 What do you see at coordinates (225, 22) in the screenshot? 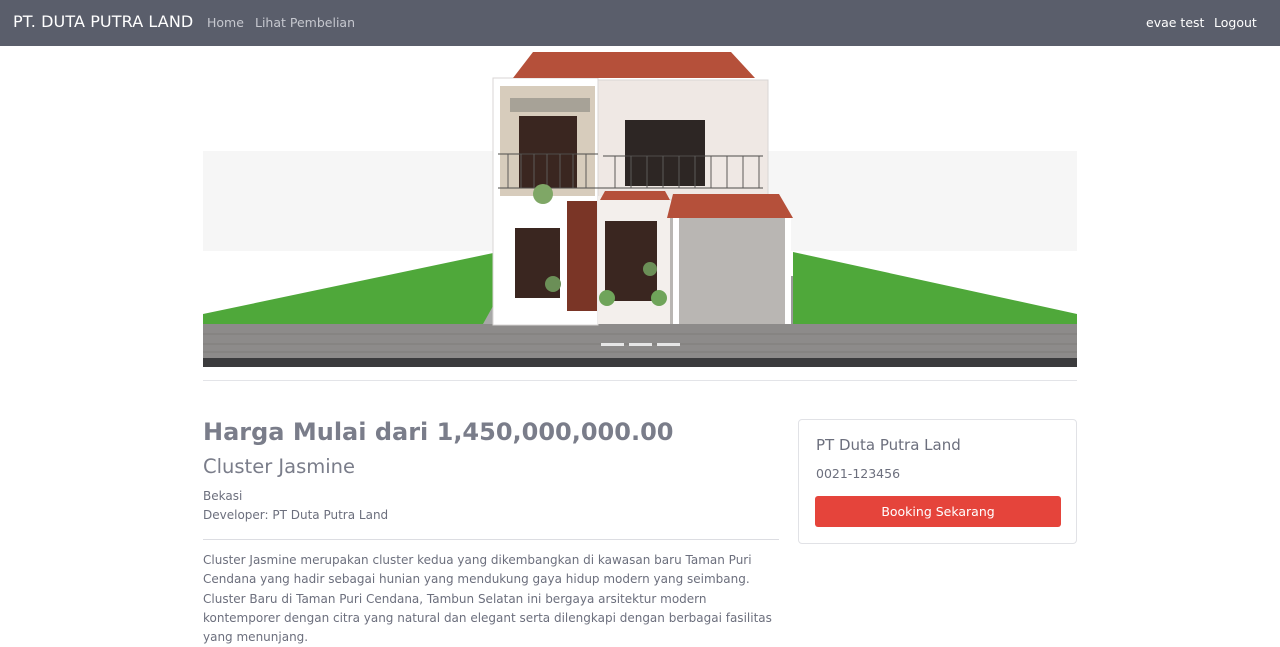
I see `nav-home-link: Home` at bounding box center [225, 22].